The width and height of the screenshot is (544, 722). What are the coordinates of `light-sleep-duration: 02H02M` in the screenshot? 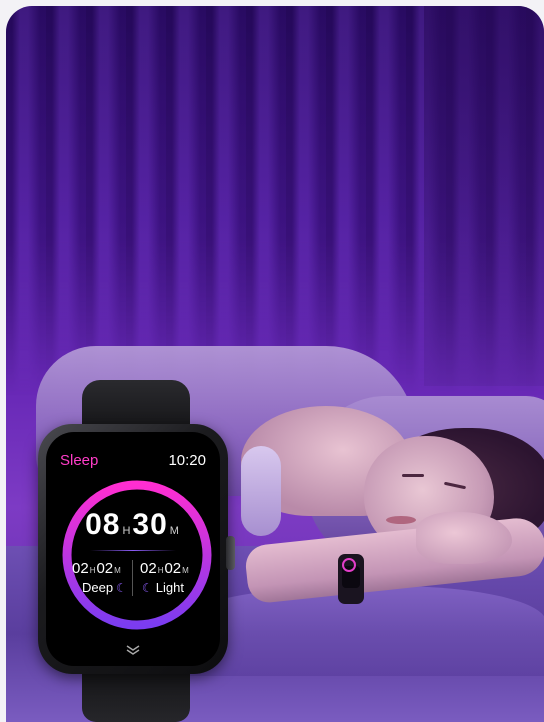 It's located at (165, 569).